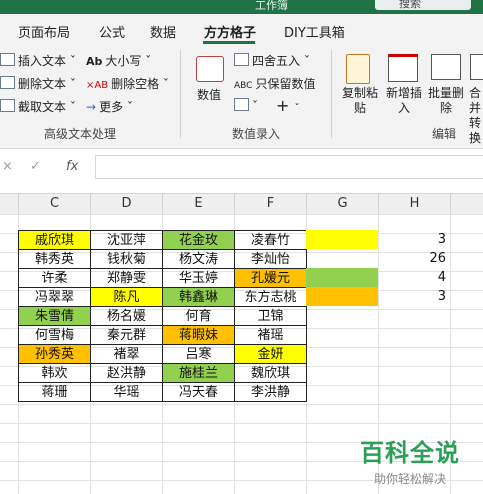  What do you see at coordinates (444, 134) in the screenshot?
I see `edit-group-label: 编辑` at bounding box center [444, 134].